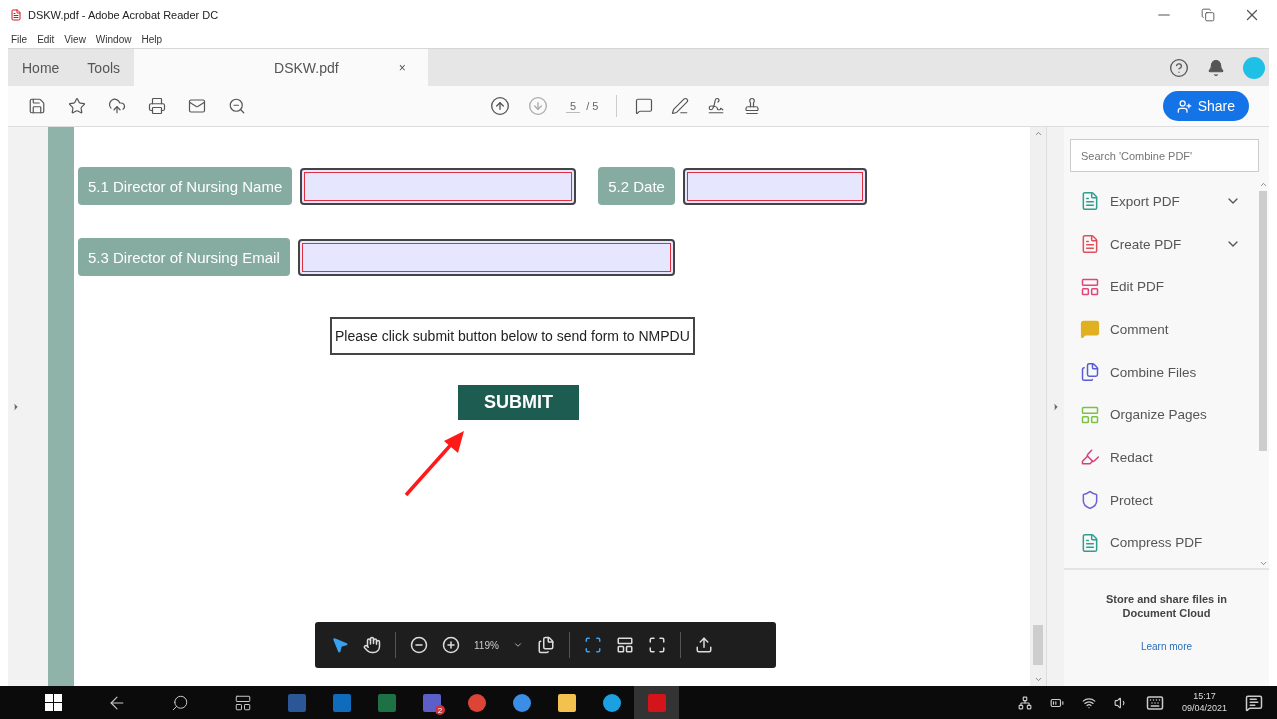  What do you see at coordinates (1216, 67) in the screenshot?
I see `bell-icon` at bounding box center [1216, 67].